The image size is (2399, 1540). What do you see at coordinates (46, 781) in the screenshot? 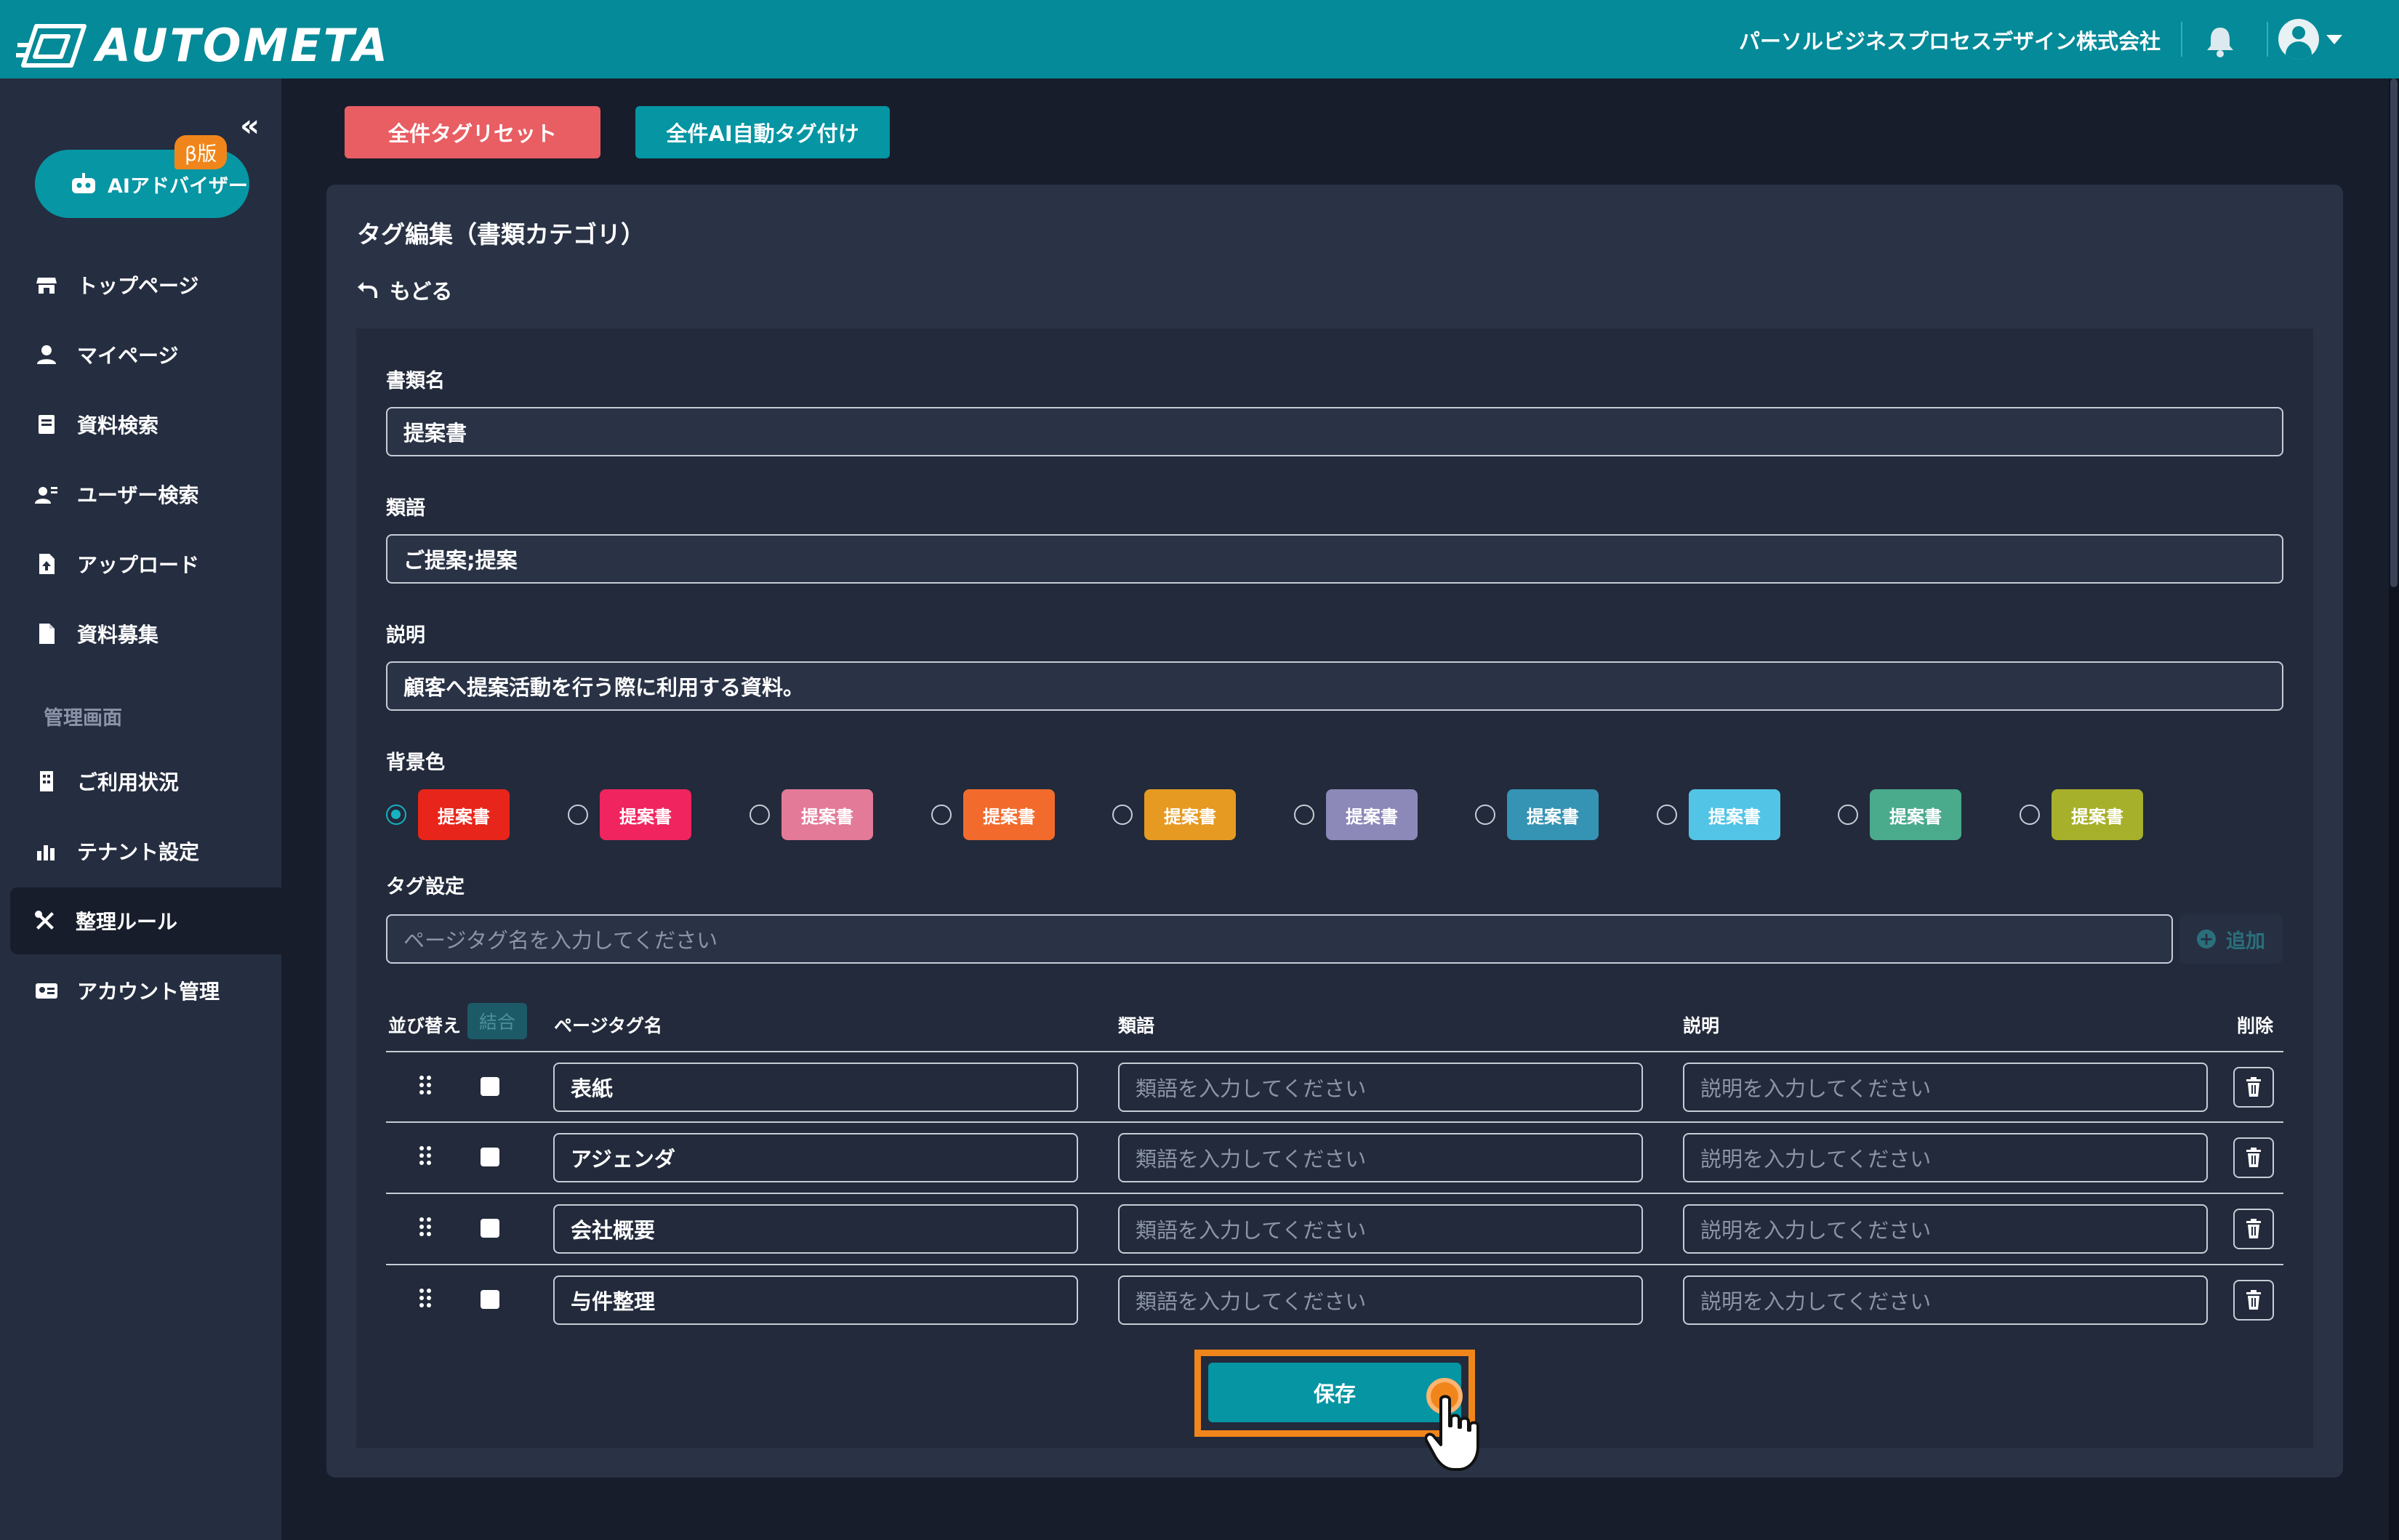
I see `building-icon` at bounding box center [46, 781].